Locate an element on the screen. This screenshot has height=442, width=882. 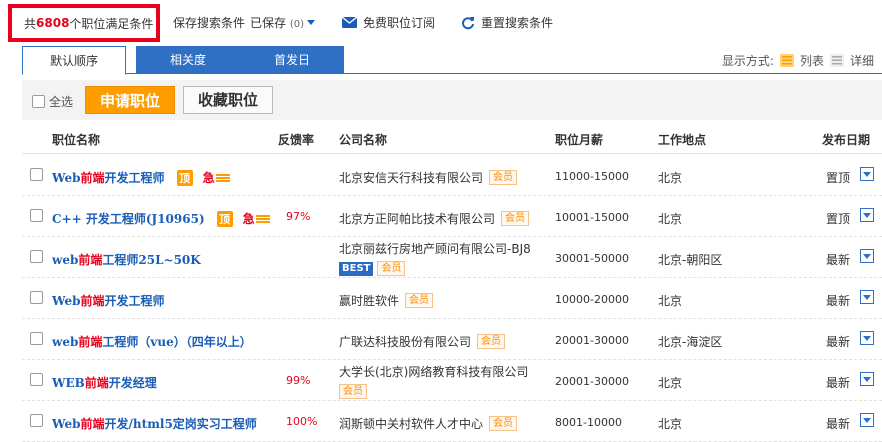
result-count-prefix: 共 is located at coordinates (30, 23).